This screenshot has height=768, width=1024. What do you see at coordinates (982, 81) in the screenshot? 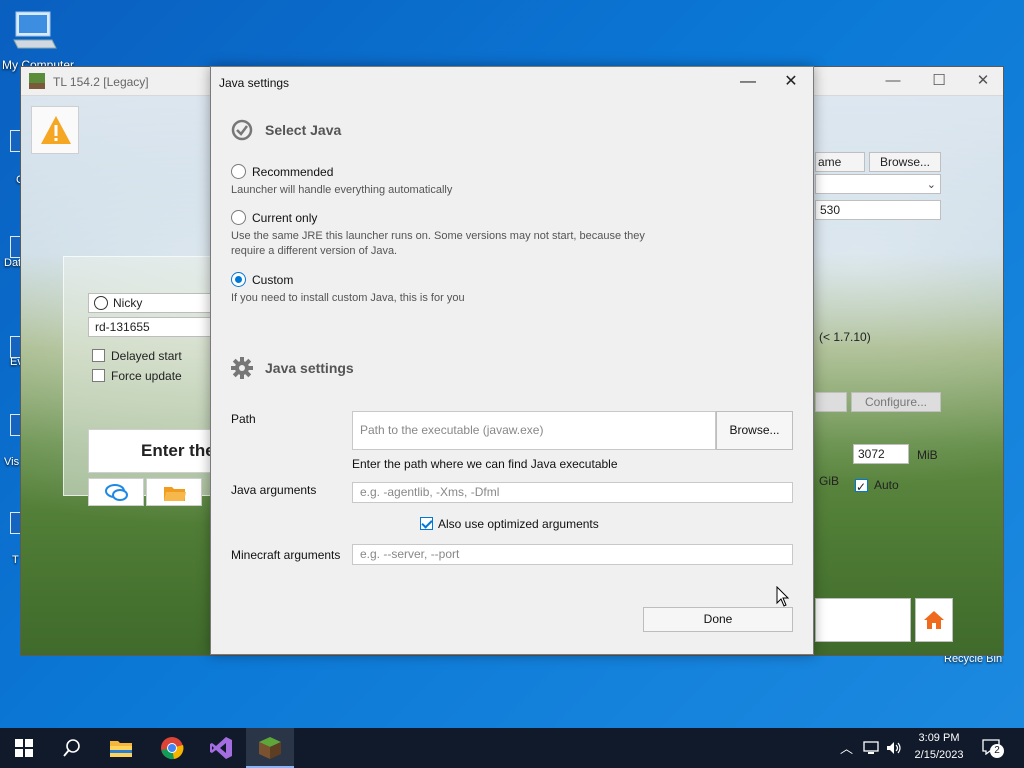
I see `close-button: ✕` at bounding box center [982, 81].